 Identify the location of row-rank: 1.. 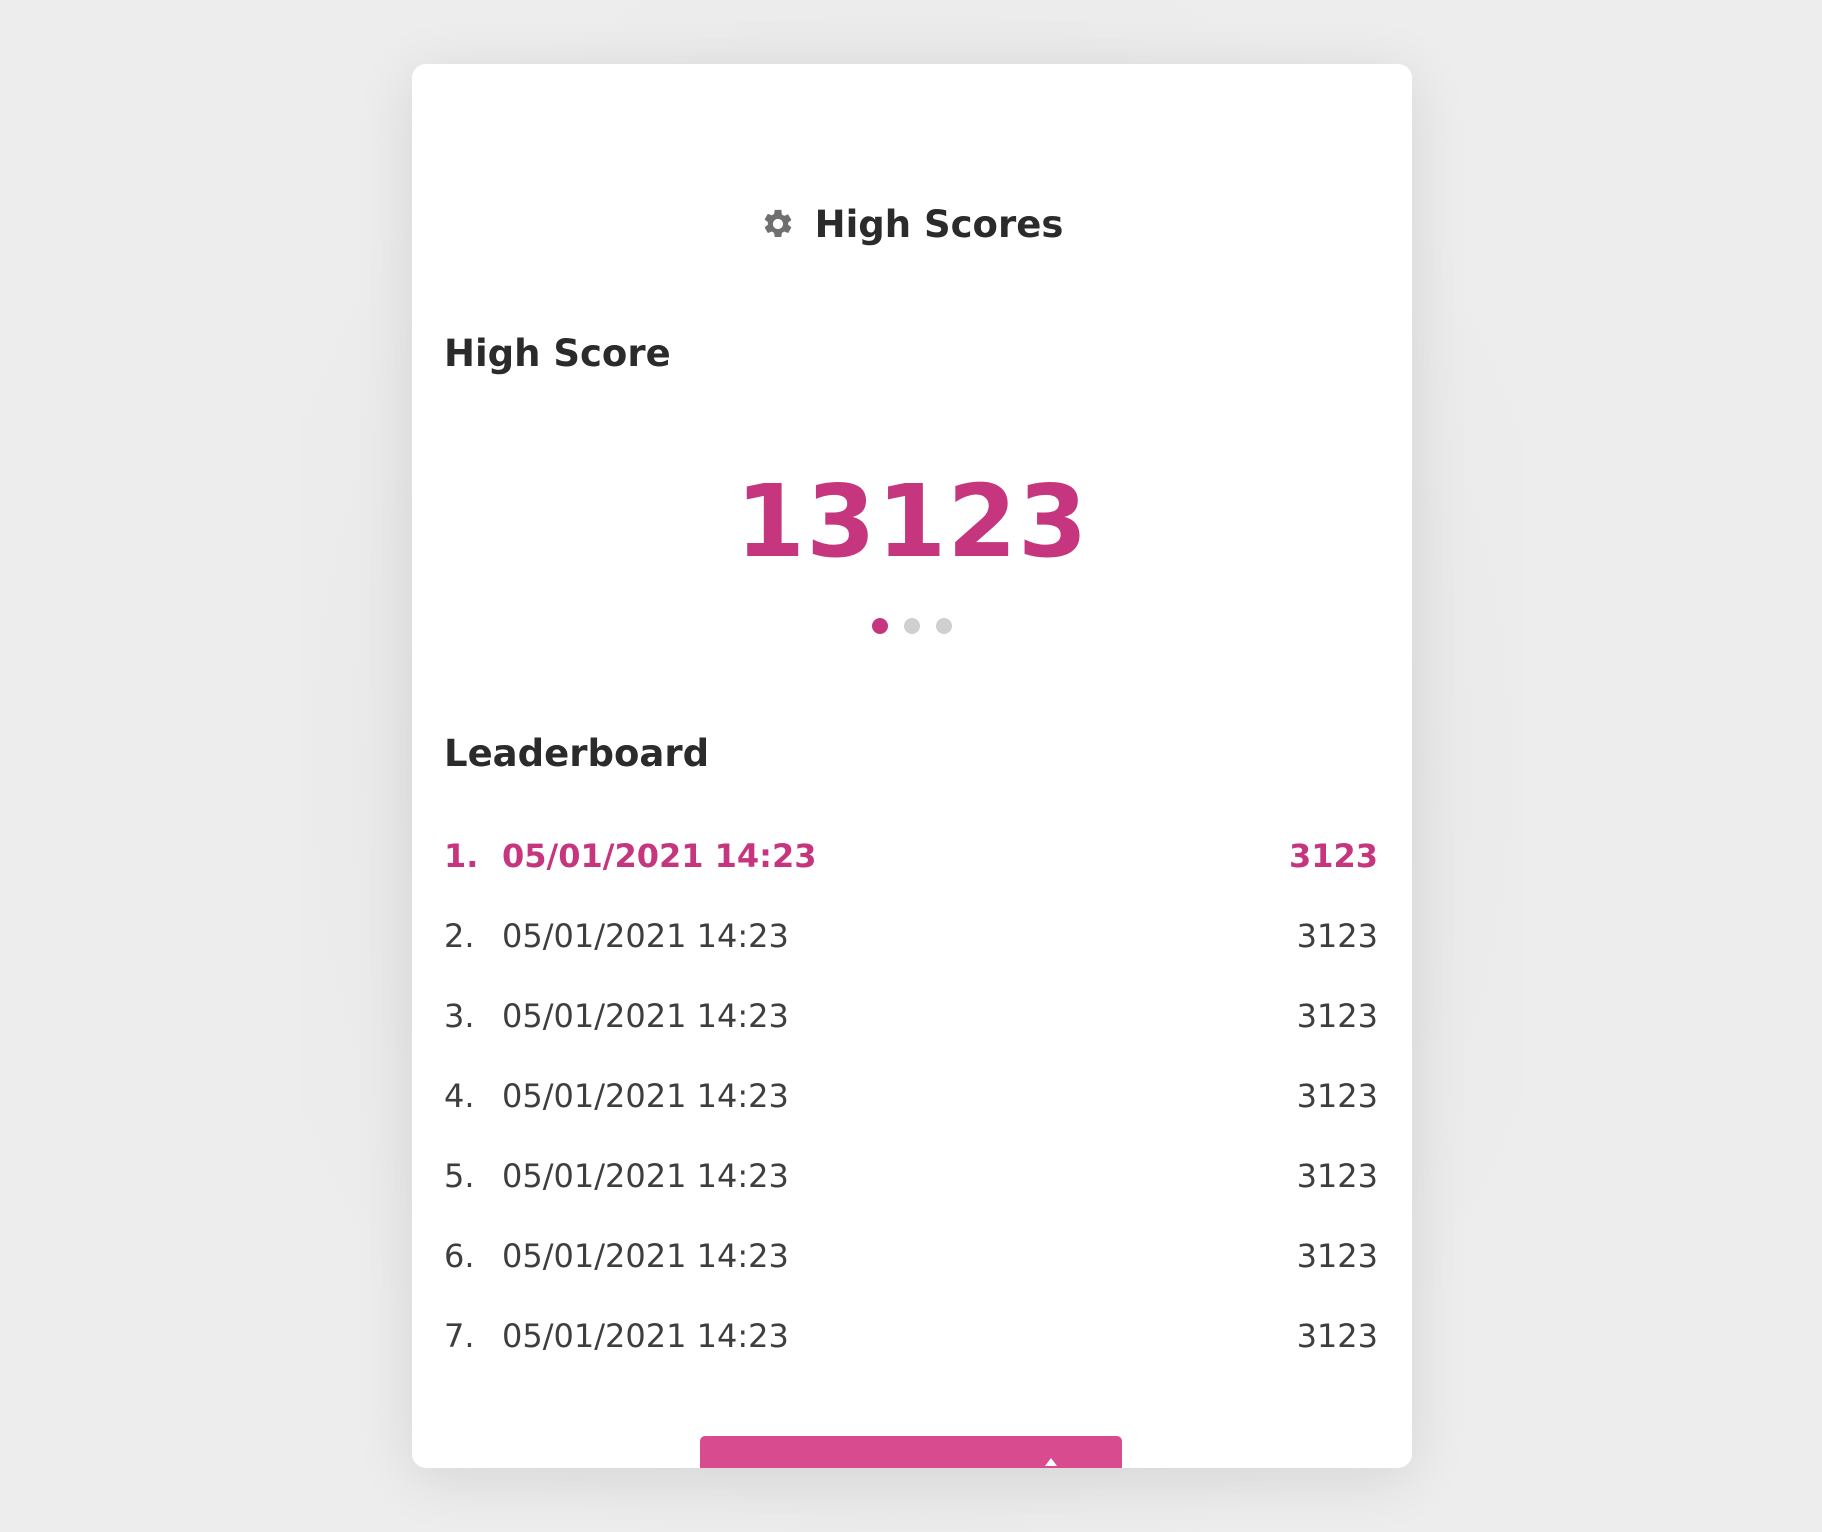
(461, 856).